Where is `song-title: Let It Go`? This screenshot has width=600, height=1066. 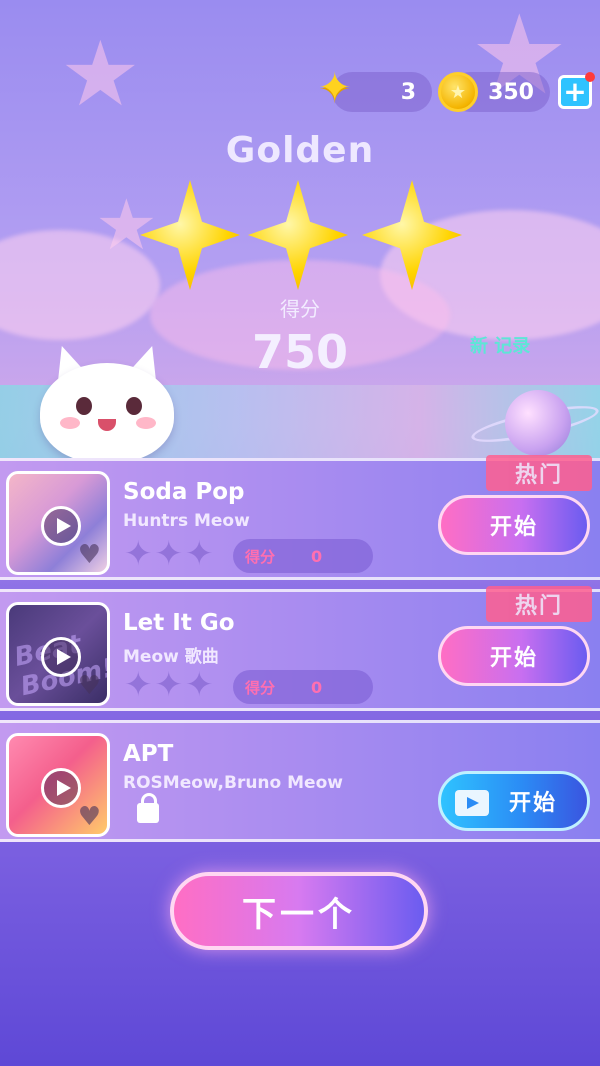
song-title: Let It Go is located at coordinates (179, 623).